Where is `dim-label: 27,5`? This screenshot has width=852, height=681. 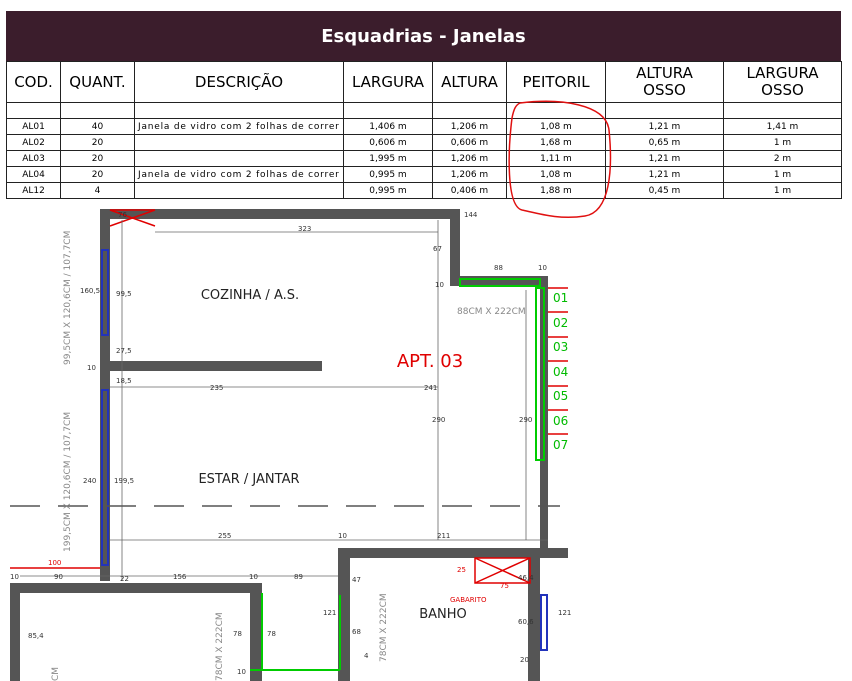
dim-label: 27,5 is located at coordinates (124, 351).